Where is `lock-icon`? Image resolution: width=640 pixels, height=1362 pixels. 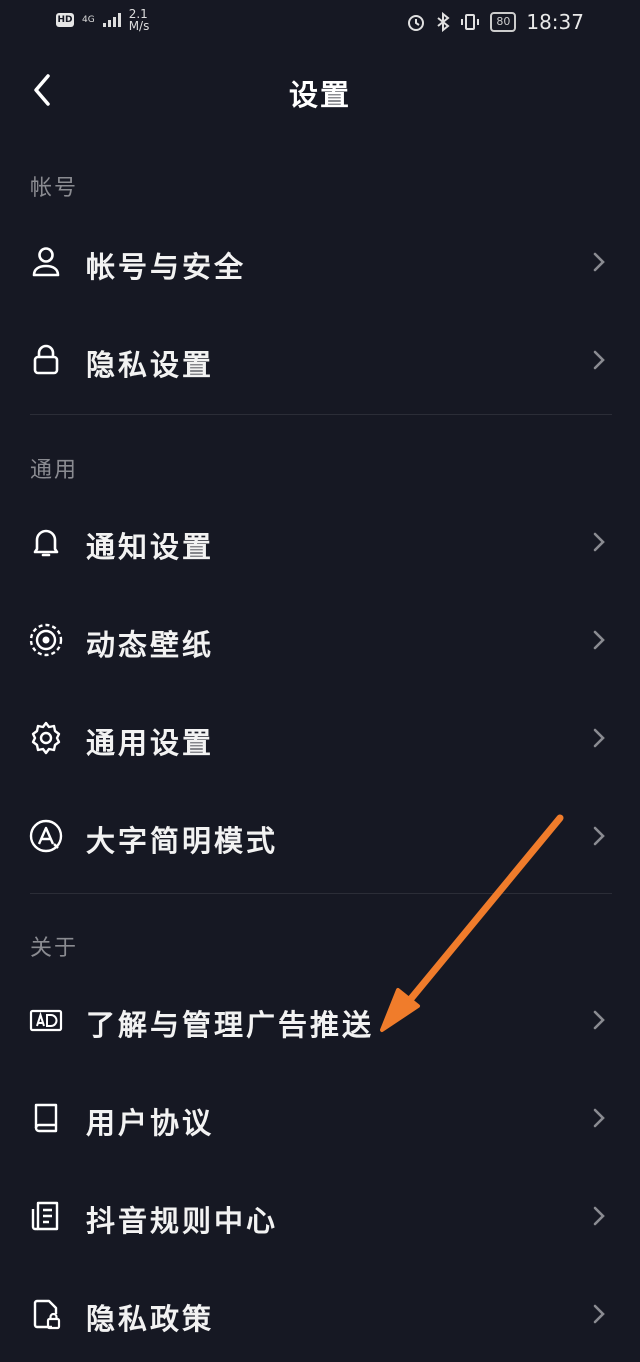 lock-icon is located at coordinates (46, 359).